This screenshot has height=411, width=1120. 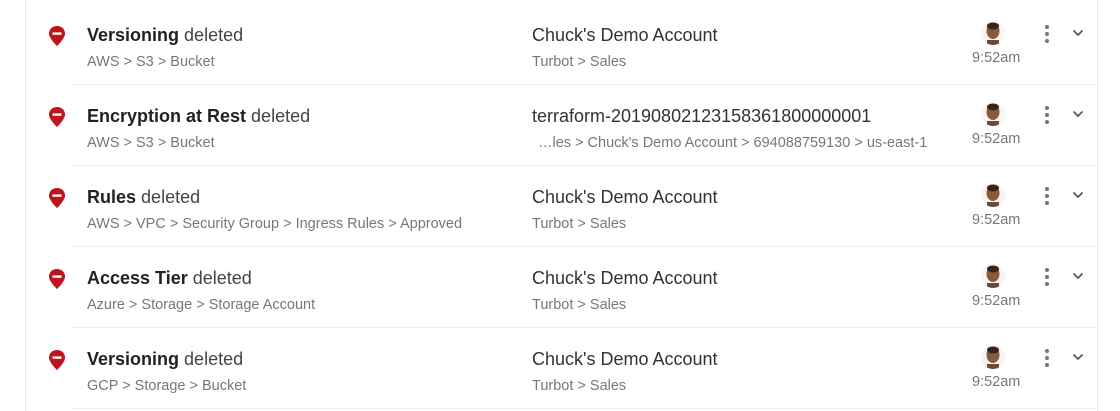 What do you see at coordinates (167, 386) in the screenshot?
I see `resource-path: GCP > Storage > Bucket` at bounding box center [167, 386].